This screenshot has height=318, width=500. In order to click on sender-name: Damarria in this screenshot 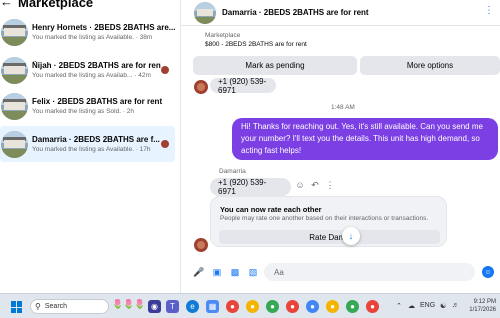, I will do `click(232, 171)`.